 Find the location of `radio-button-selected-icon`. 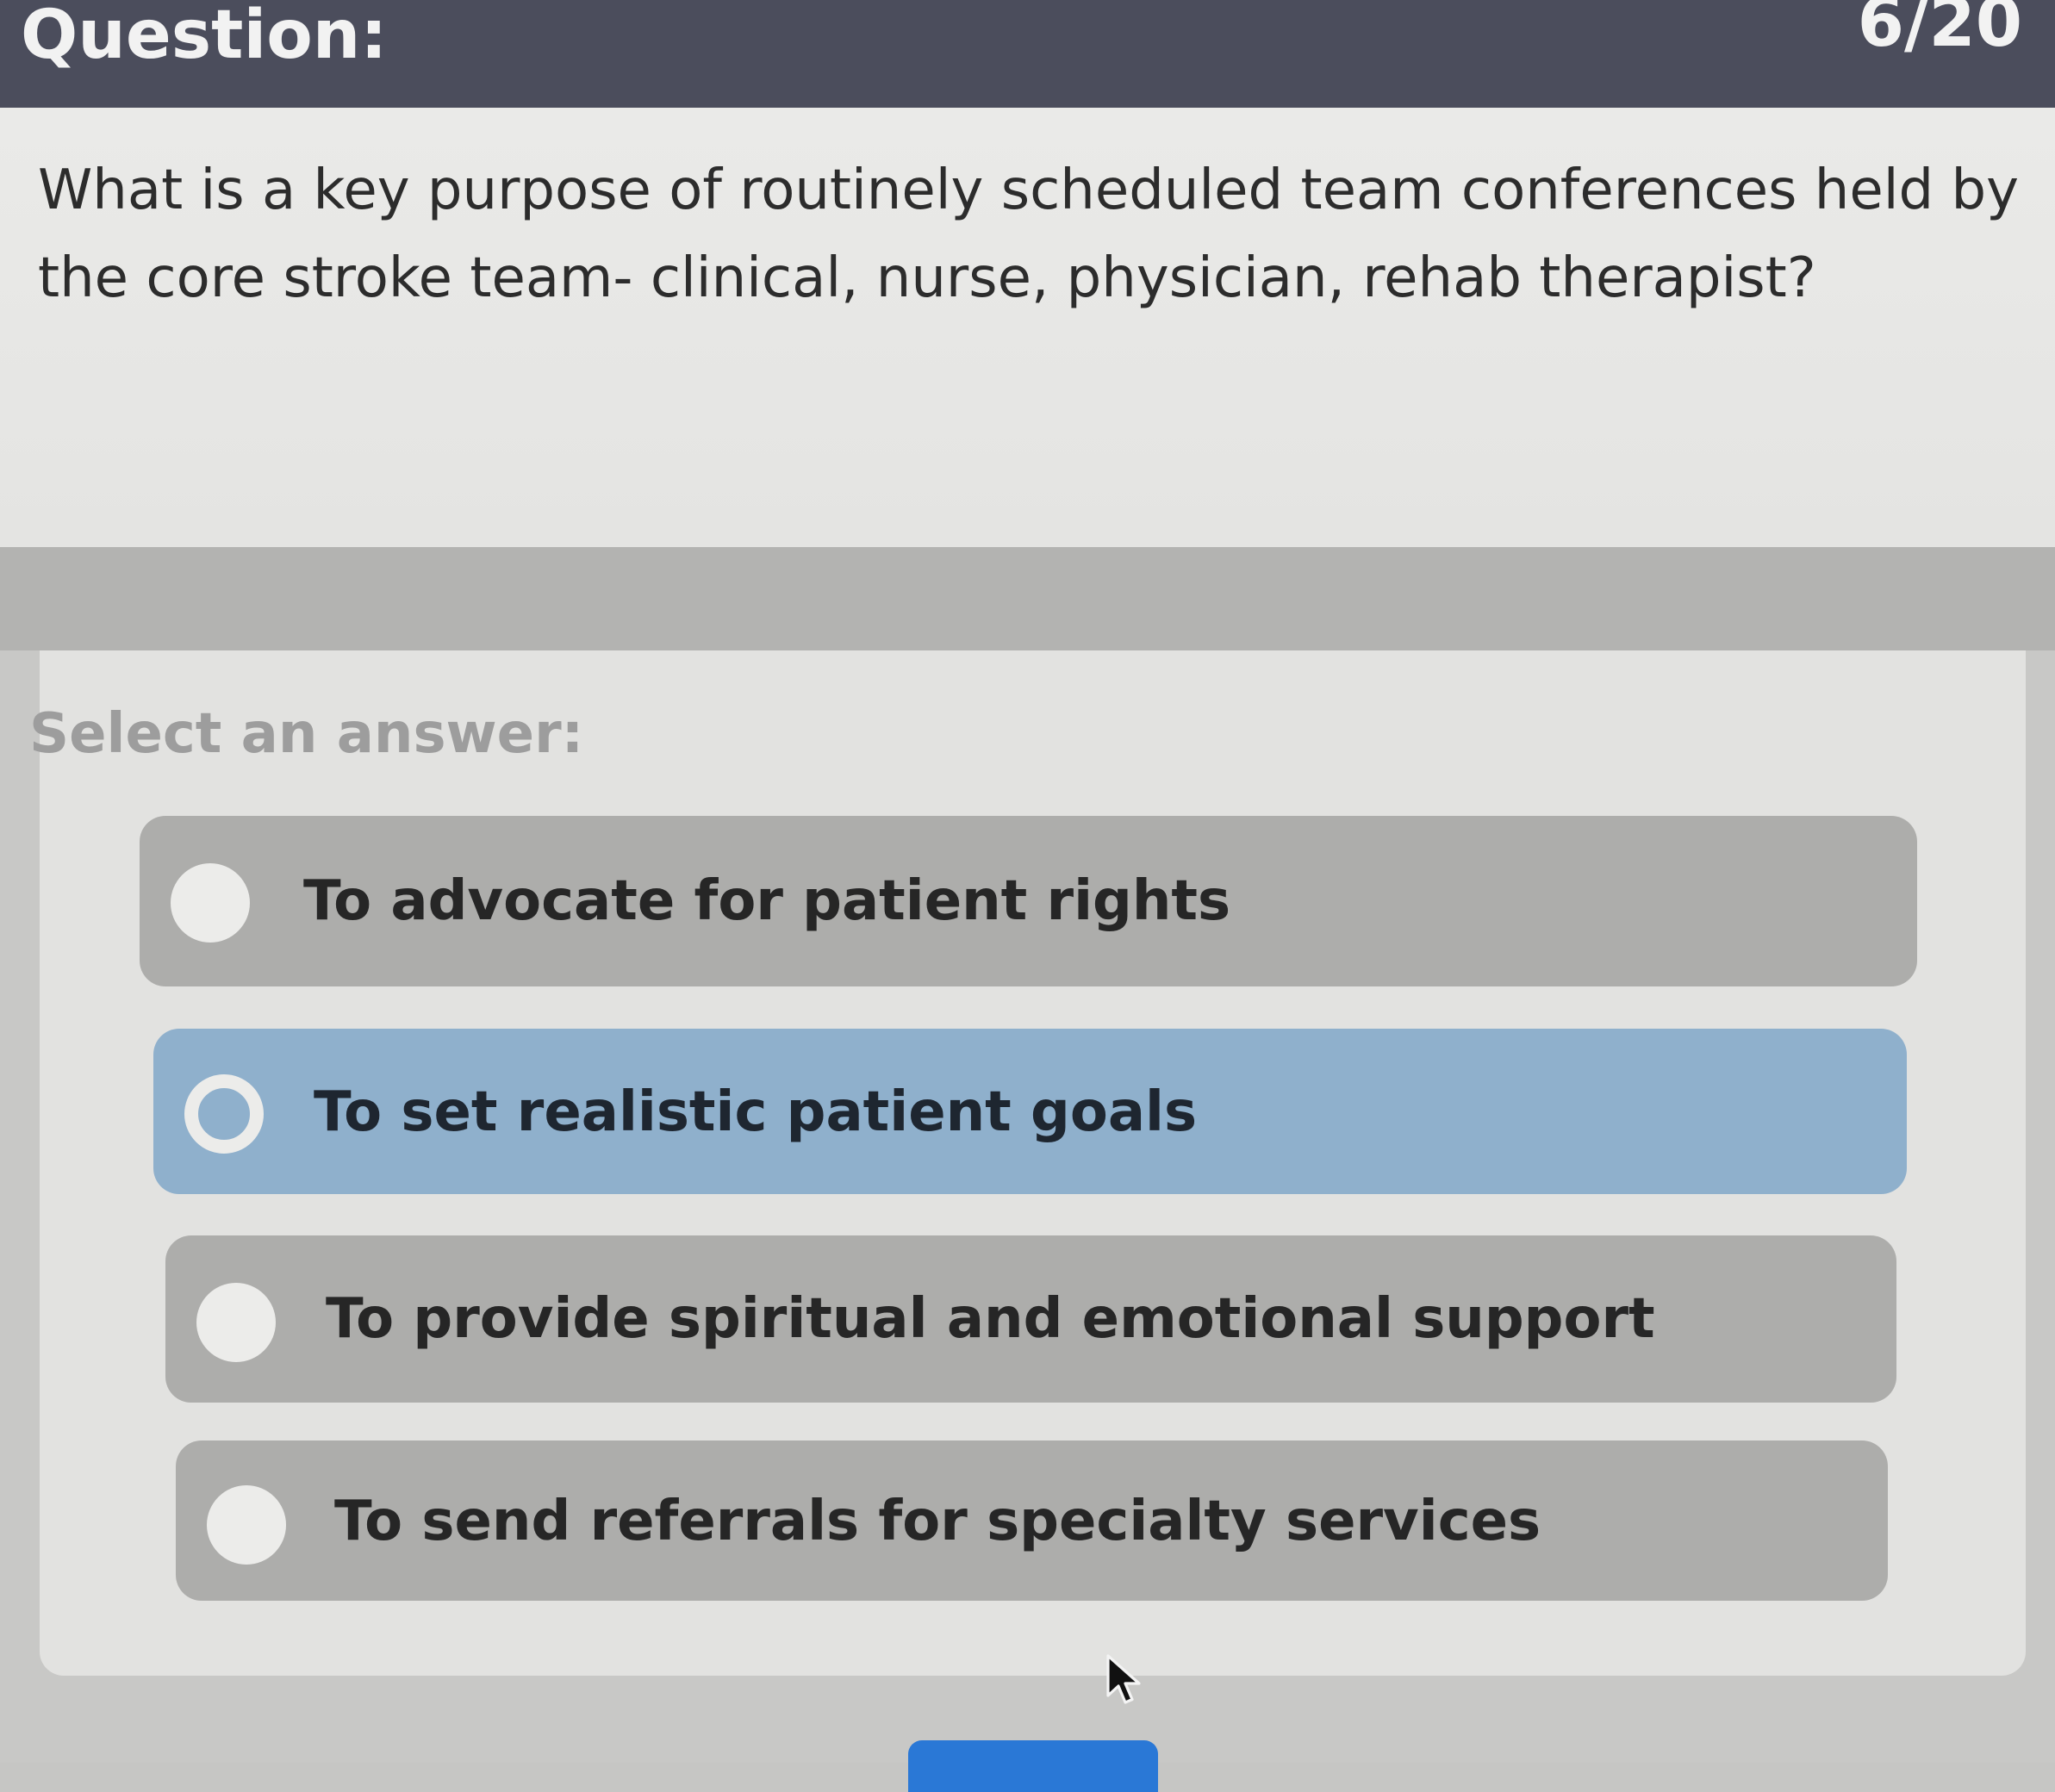

radio-button-selected-icon is located at coordinates (224, 1114).